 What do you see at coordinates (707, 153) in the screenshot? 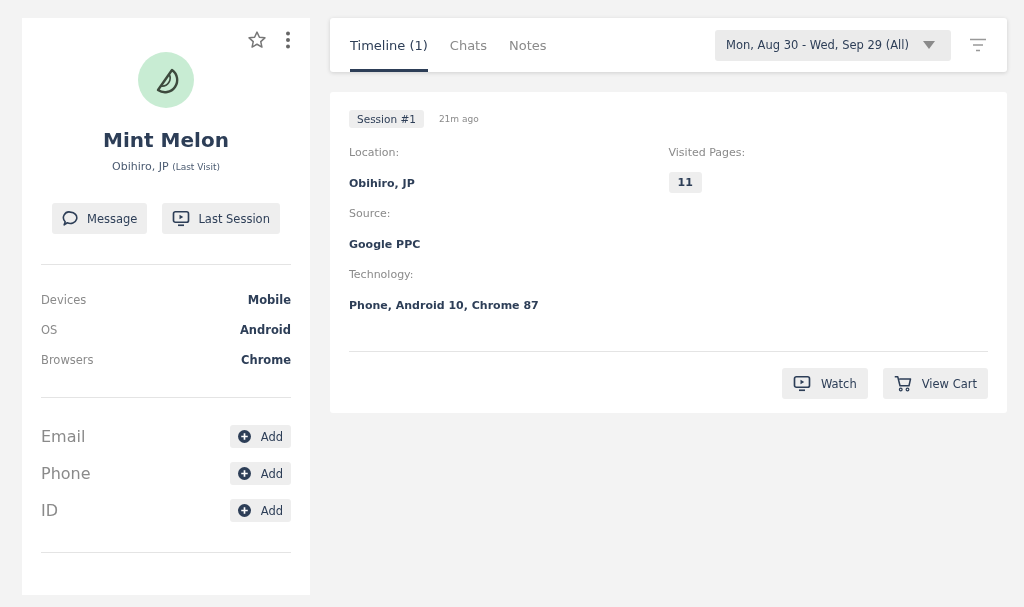
I see `field-label: Visited Pages:` at bounding box center [707, 153].